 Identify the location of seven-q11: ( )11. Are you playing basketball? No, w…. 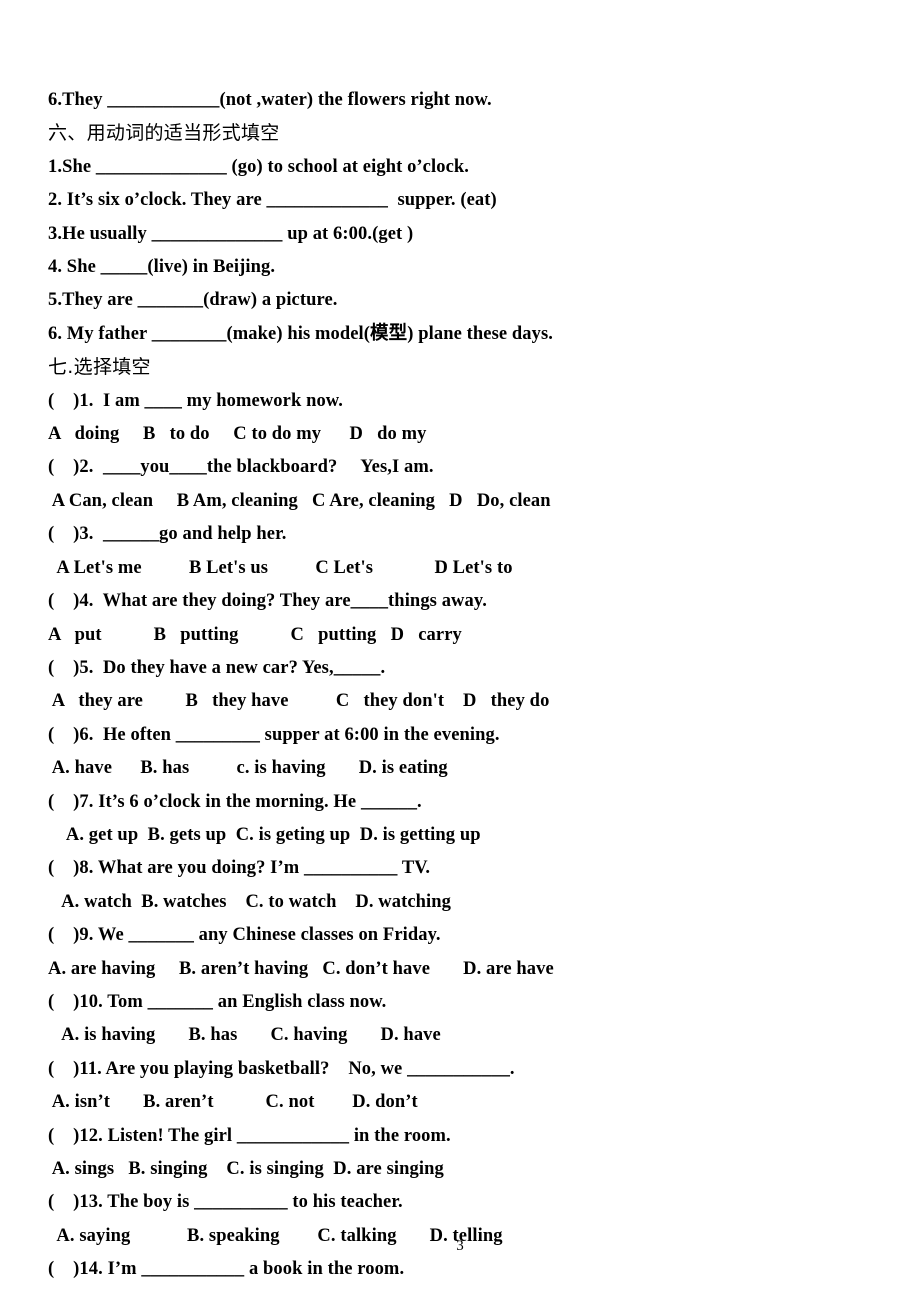
(281, 1068).